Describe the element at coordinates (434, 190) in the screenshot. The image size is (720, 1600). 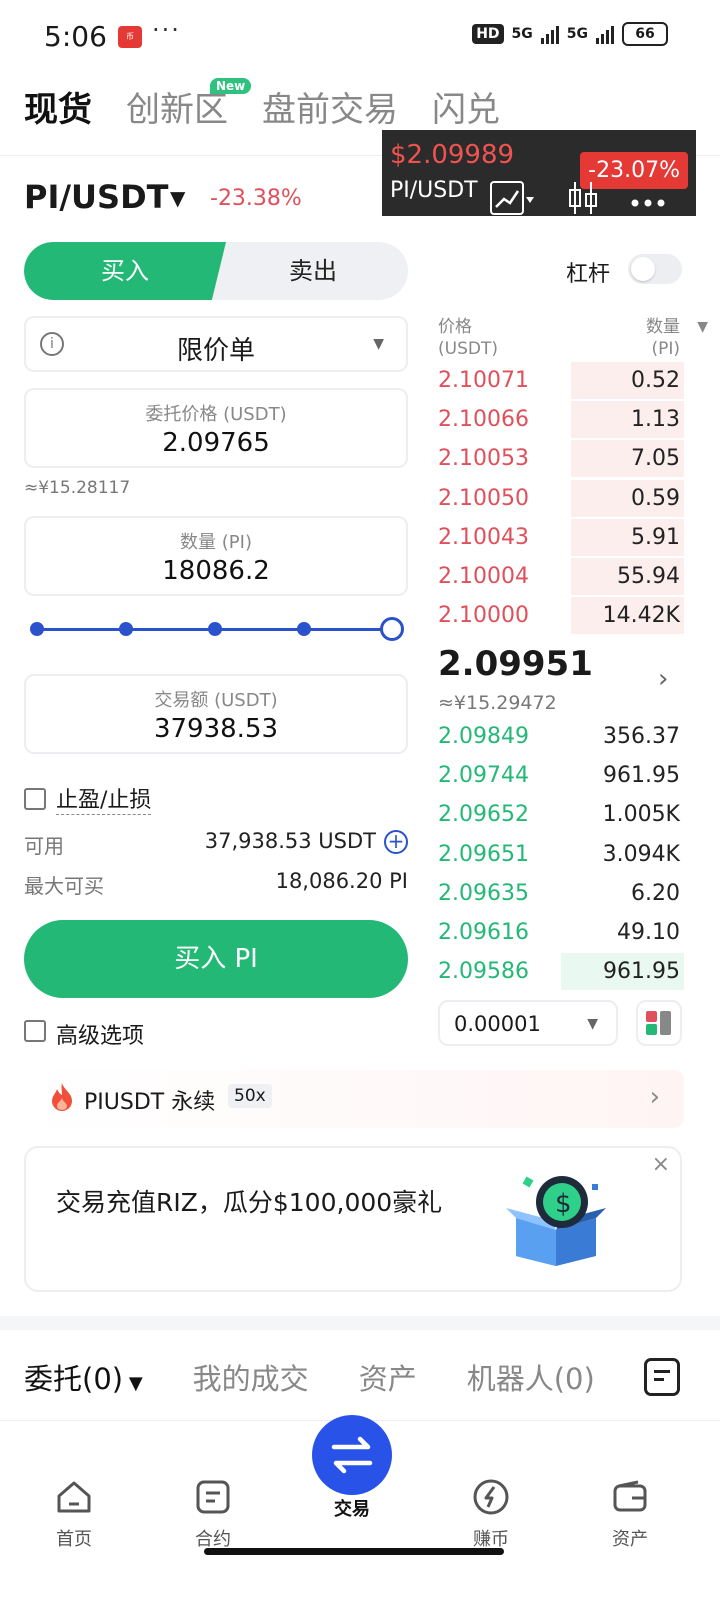
I see `floating-pair: PI/USDT` at that location.